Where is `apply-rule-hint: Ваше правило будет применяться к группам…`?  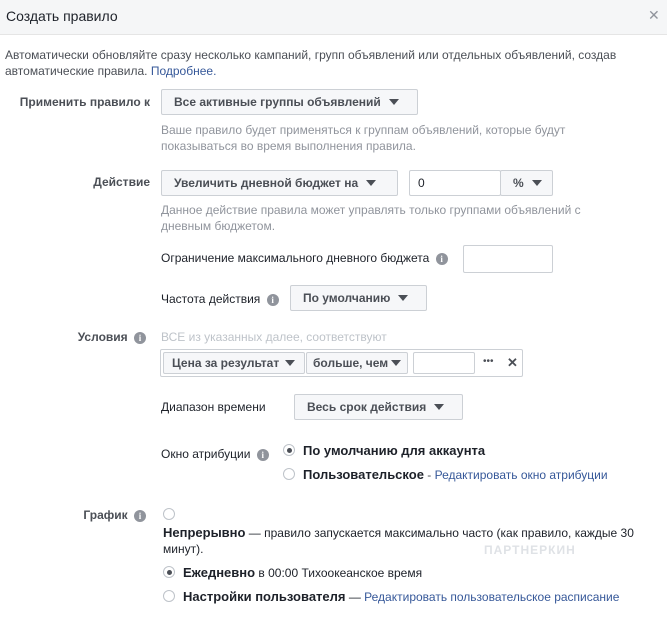 apply-rule-hint: Ваше правило будет применяться к группам… is located at coordinates (363, 138).